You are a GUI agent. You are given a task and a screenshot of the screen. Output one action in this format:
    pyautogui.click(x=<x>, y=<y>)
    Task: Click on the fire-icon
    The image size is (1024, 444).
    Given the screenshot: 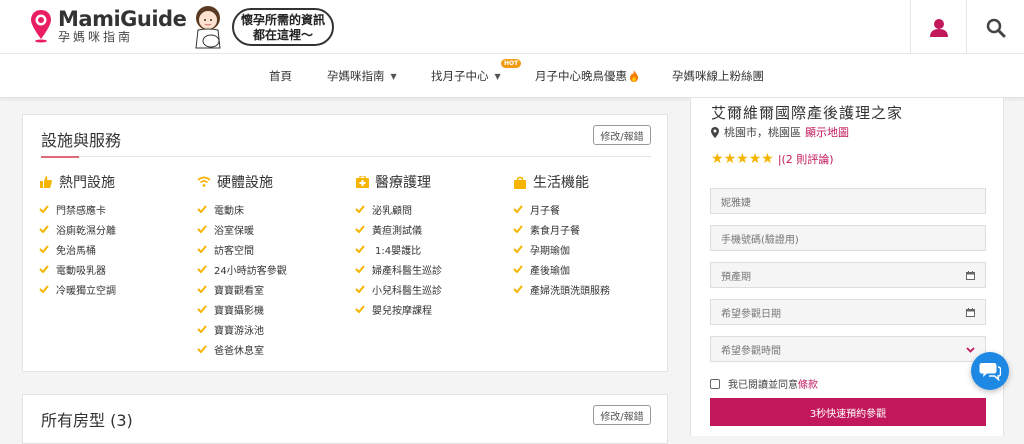 What is the action you would take?
    pyautogui.click(x=634, y=76)
    